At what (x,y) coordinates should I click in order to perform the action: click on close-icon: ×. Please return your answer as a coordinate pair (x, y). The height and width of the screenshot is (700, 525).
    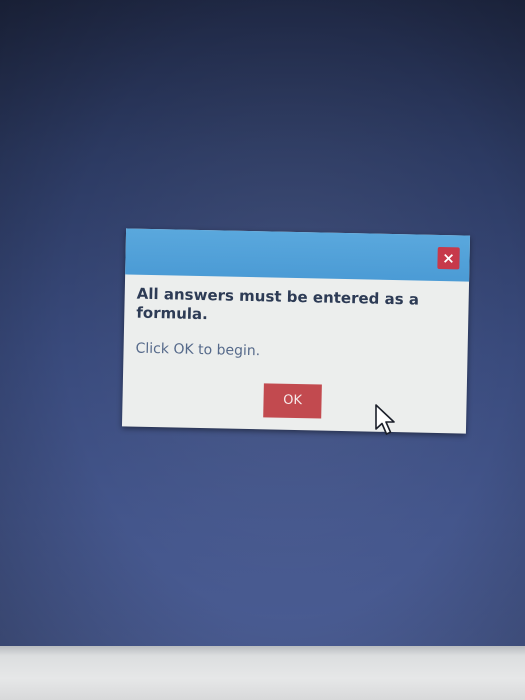
    Looking at the image, I should click on (449, 258).